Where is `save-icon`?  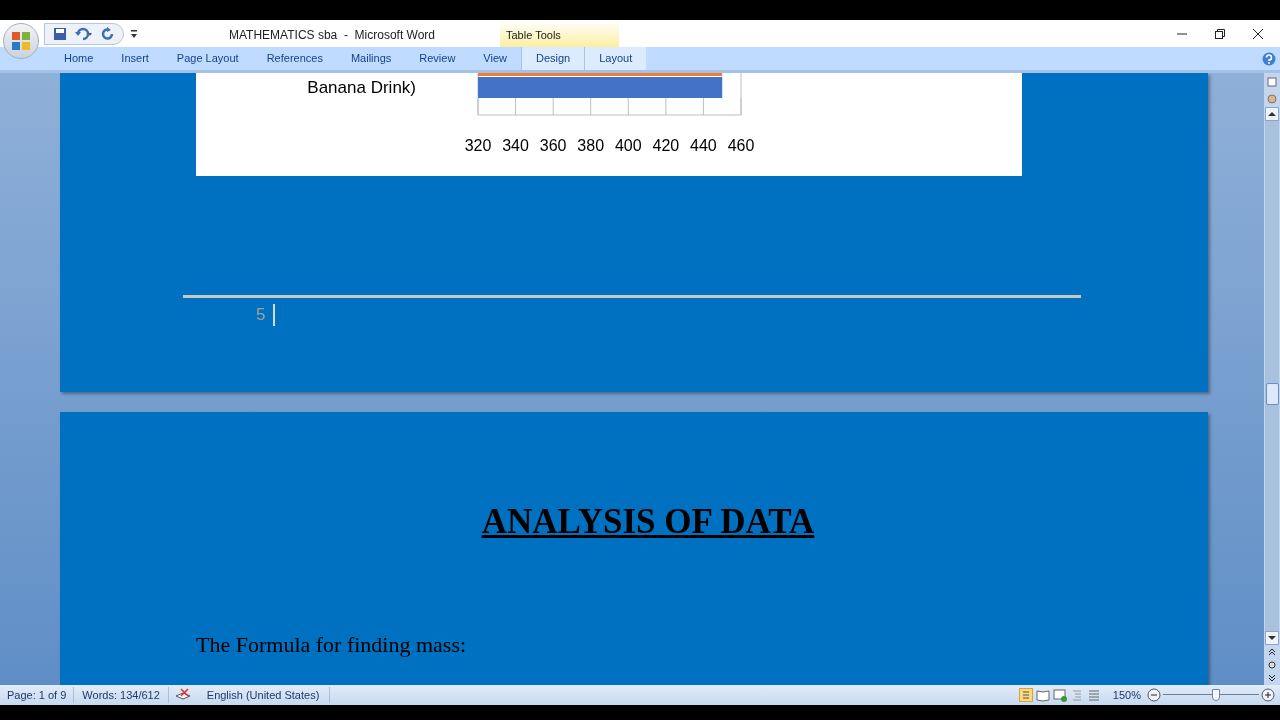
save-icon is located at coordinates (60, 33).